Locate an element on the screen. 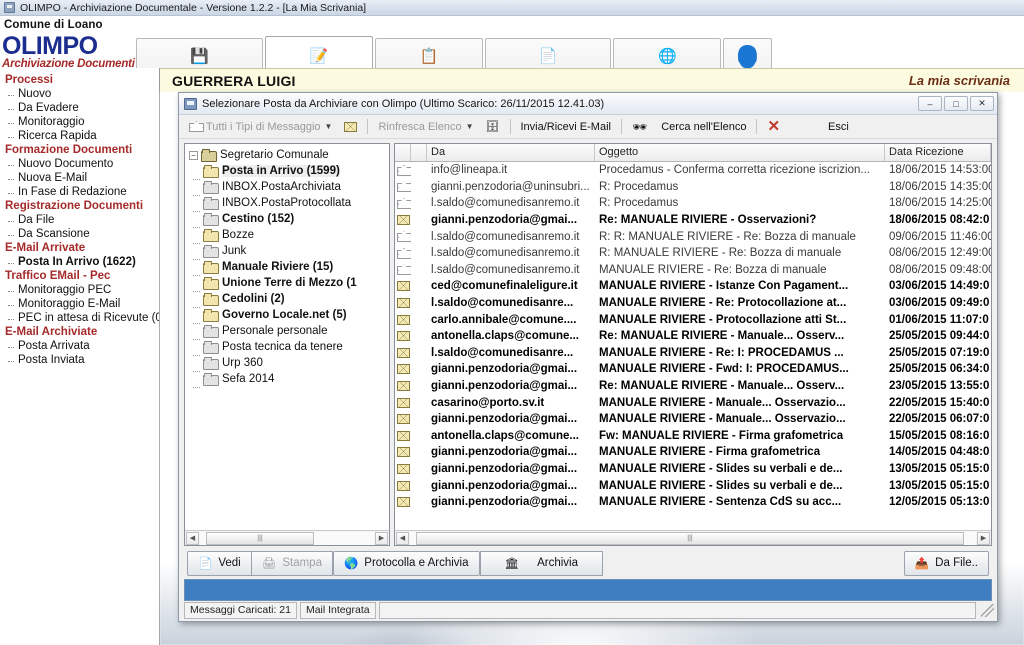 This screenshot has width=1024, height=645. tree-node-label: Posta tecnica da tenere is located at coordinates (282, 347).